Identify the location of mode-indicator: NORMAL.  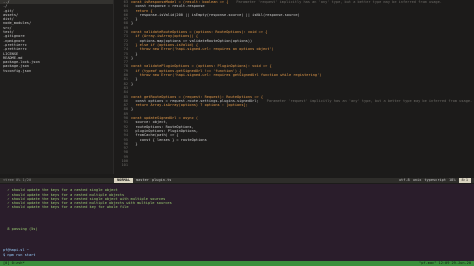
(123, 180).